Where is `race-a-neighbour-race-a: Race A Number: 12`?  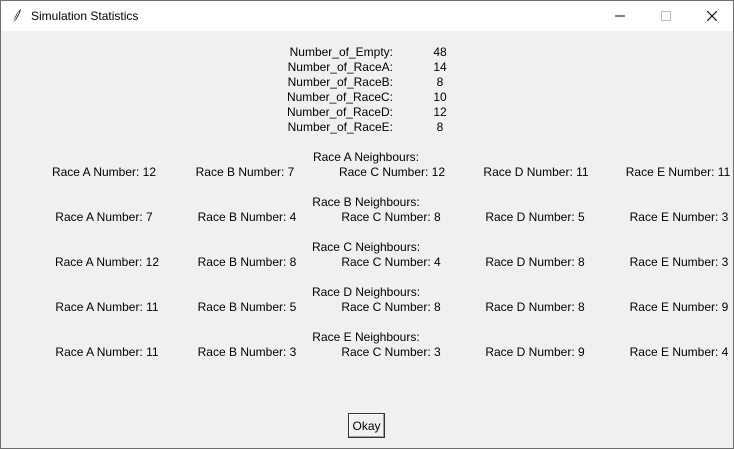 race-a-neighbour-race-a: Race A Number: 12 is located at coordinates (104, 172).